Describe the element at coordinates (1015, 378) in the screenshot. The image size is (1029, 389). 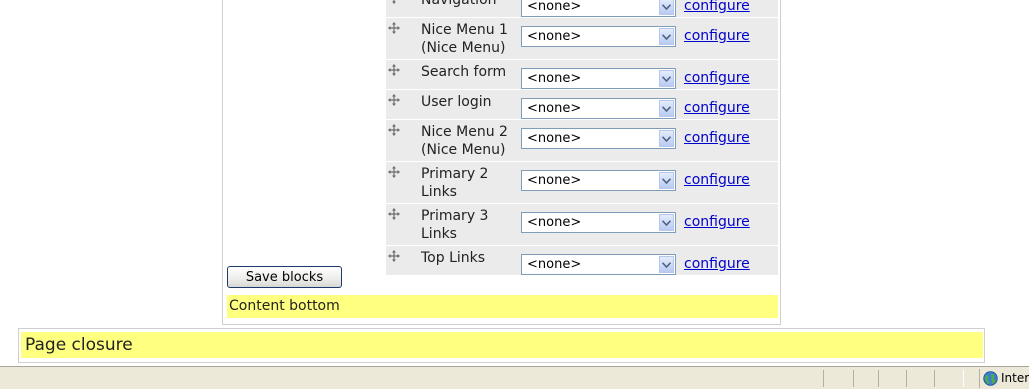
I see `security-zone-label: Internet` at that location.